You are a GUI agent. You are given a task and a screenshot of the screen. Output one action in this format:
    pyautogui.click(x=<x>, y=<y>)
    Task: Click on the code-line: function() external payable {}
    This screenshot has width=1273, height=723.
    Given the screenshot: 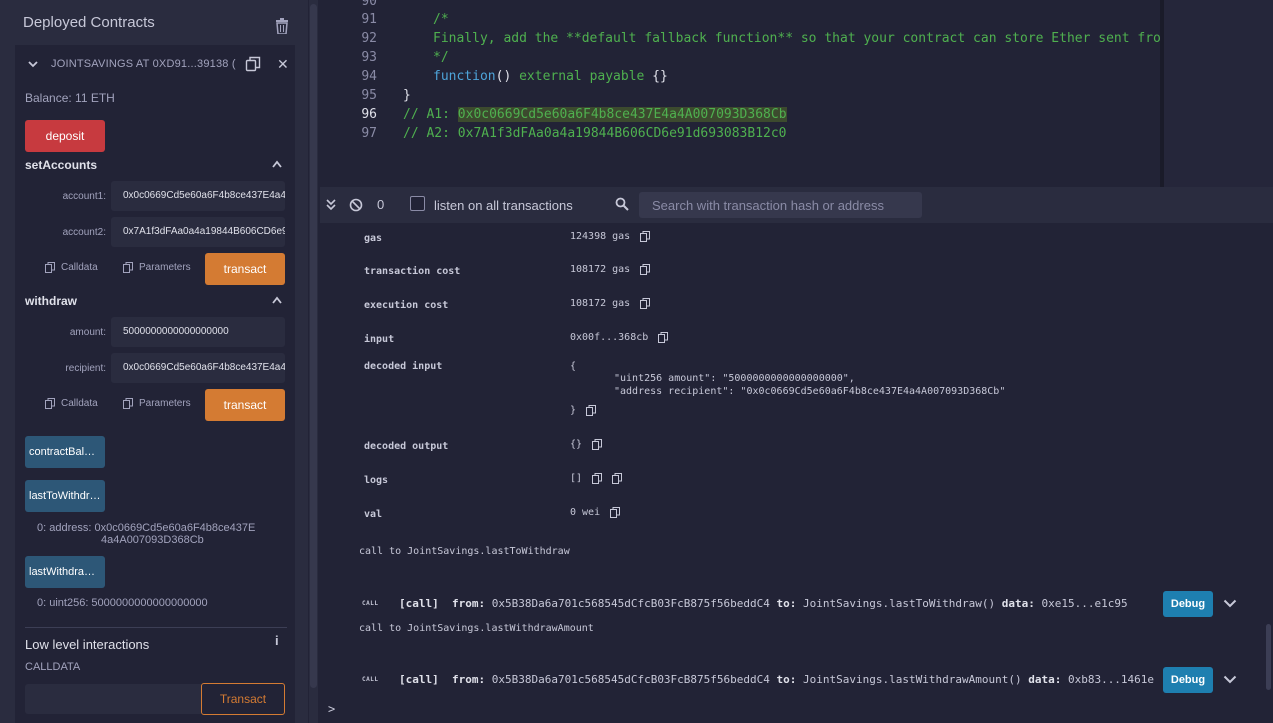 What is the action you would take?
    pyautogui.click(x=550, y=76)
    